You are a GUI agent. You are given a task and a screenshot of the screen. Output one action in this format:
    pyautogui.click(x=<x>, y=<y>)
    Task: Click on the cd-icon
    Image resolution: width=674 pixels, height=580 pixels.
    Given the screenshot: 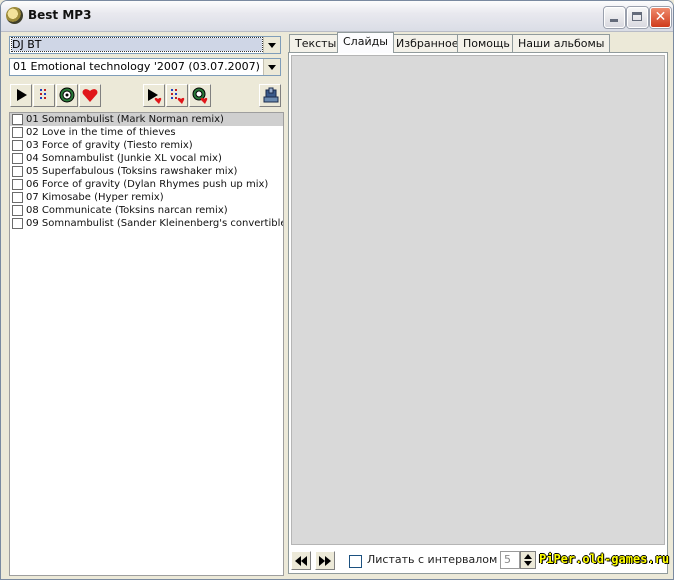 What is the action you would take?
    pyautogui.click(x=67, y=95)
    